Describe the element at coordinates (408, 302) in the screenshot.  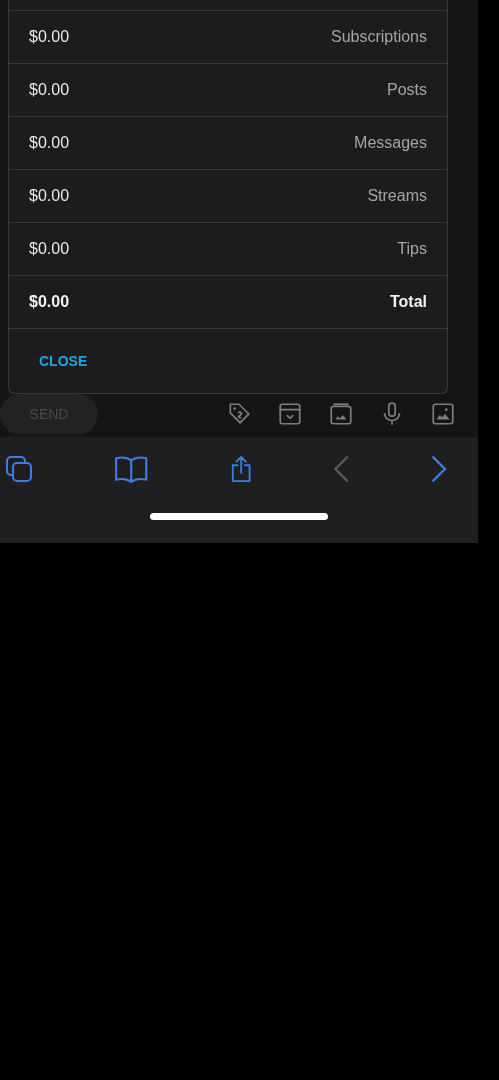
I see `earnings-label: Total` at that location.